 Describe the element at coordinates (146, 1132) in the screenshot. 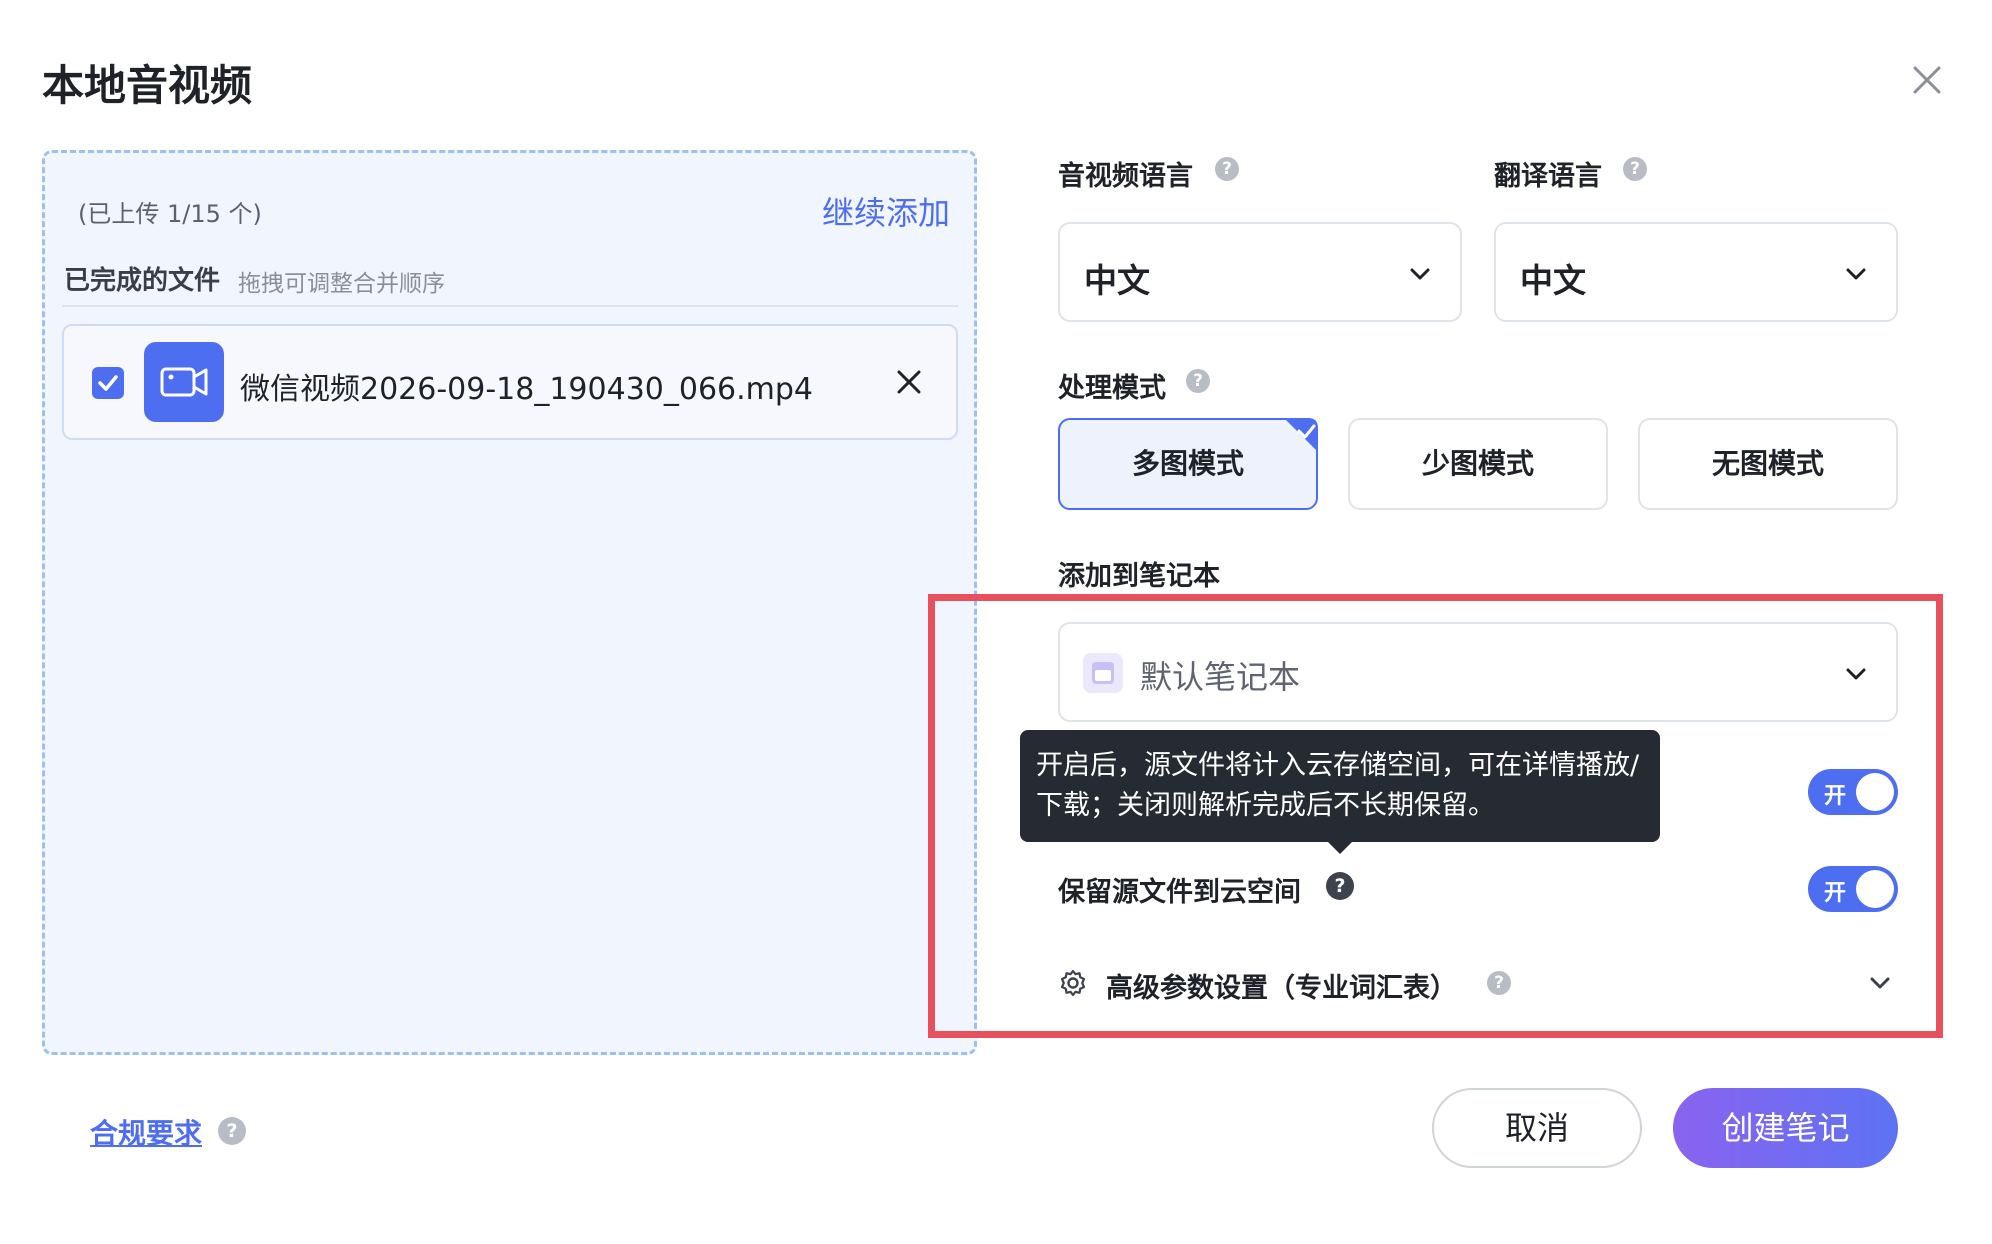

I see `compliance-link: 合规要求` at that location.